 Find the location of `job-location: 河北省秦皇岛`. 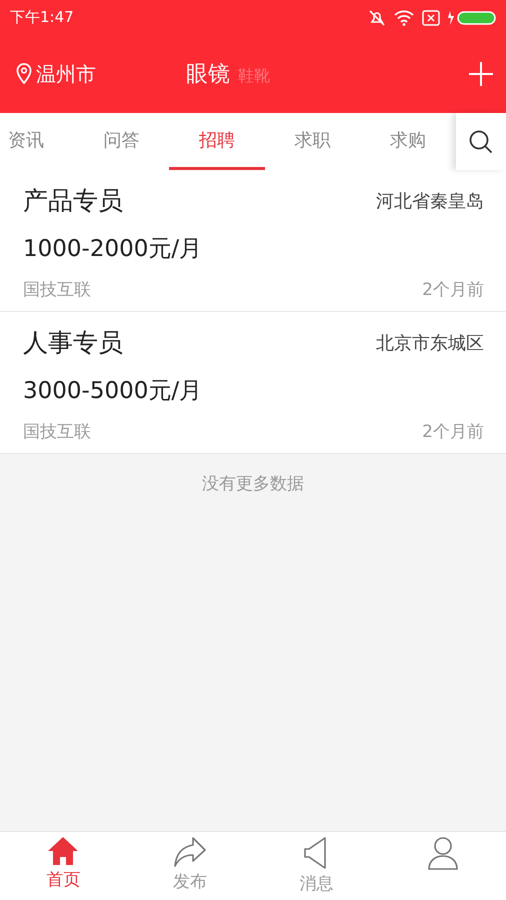

job-location: 河北省秦皇岛 is located at coordinates (430, 201).